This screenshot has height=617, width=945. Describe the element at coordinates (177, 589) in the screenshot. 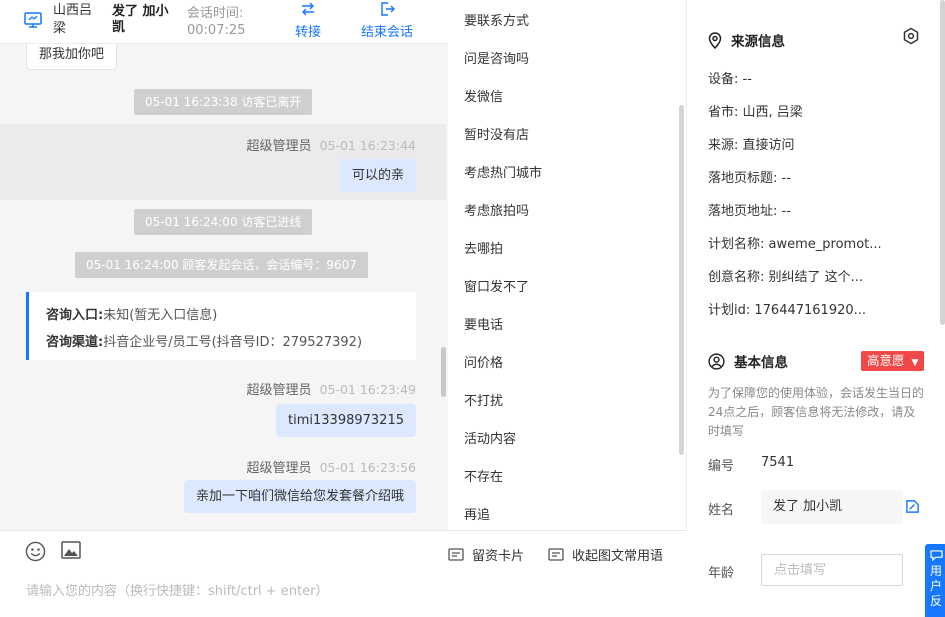

I see `message-input-placeholder: 请输入您的内容（换行快捷键：shift/ctrl + enter）` at that location.